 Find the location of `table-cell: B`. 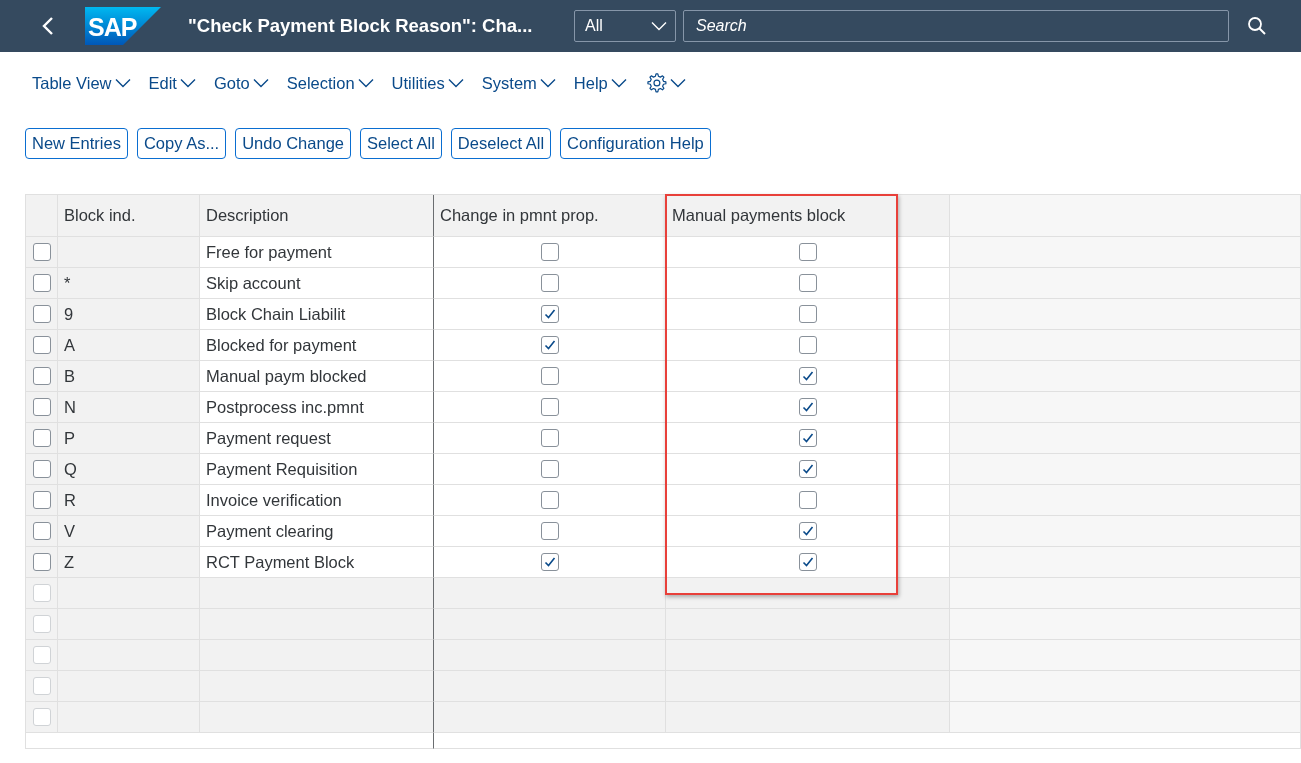

table-cell: B is located at coordinates (129, 376).